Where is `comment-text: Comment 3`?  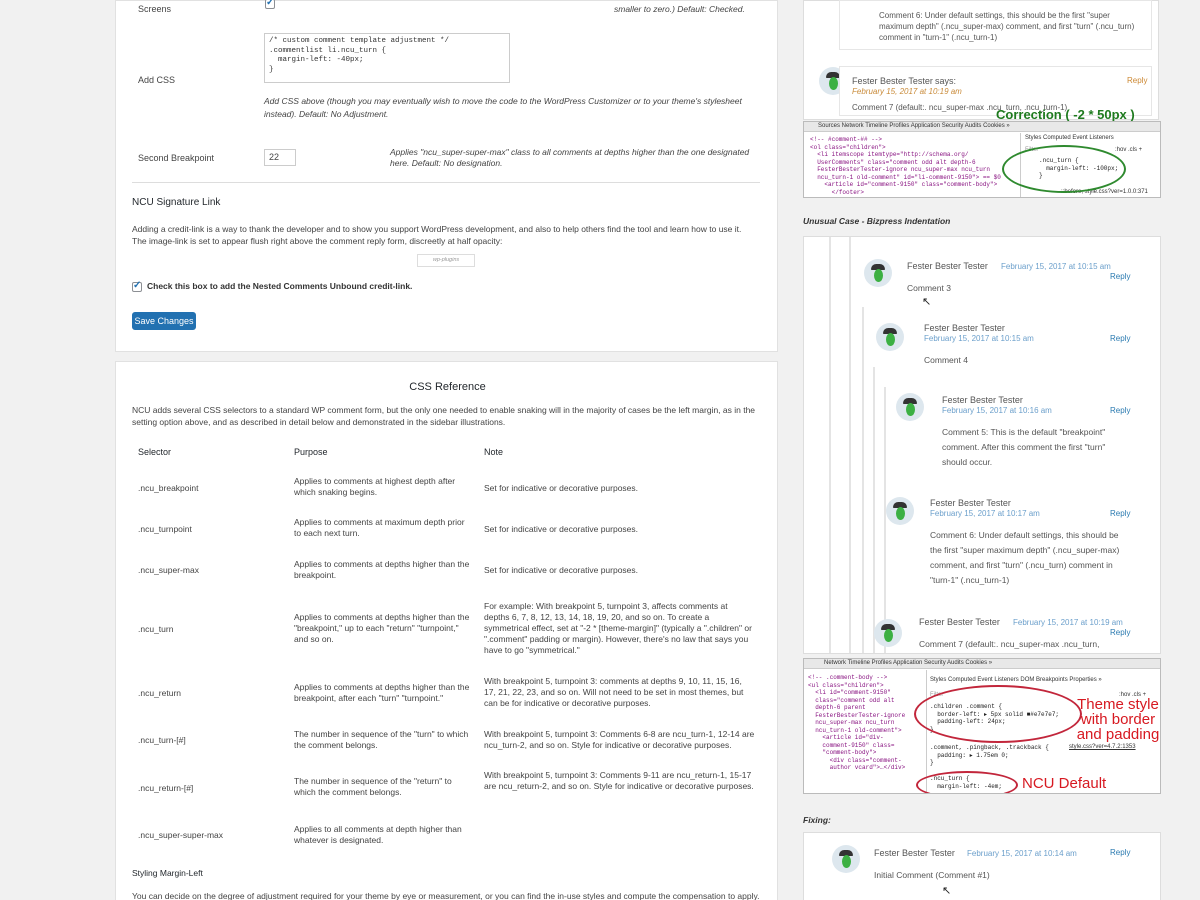 comment-text: Comment 3 is located at coordinates (929, 288).